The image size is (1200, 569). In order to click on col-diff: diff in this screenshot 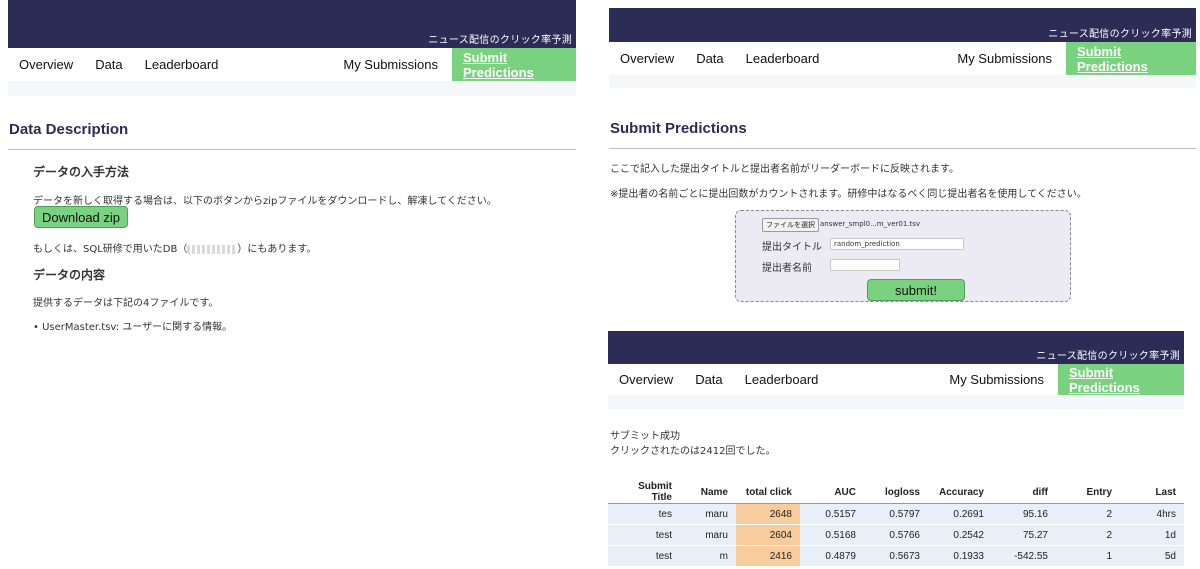, I will do `click(1024, 492)`.